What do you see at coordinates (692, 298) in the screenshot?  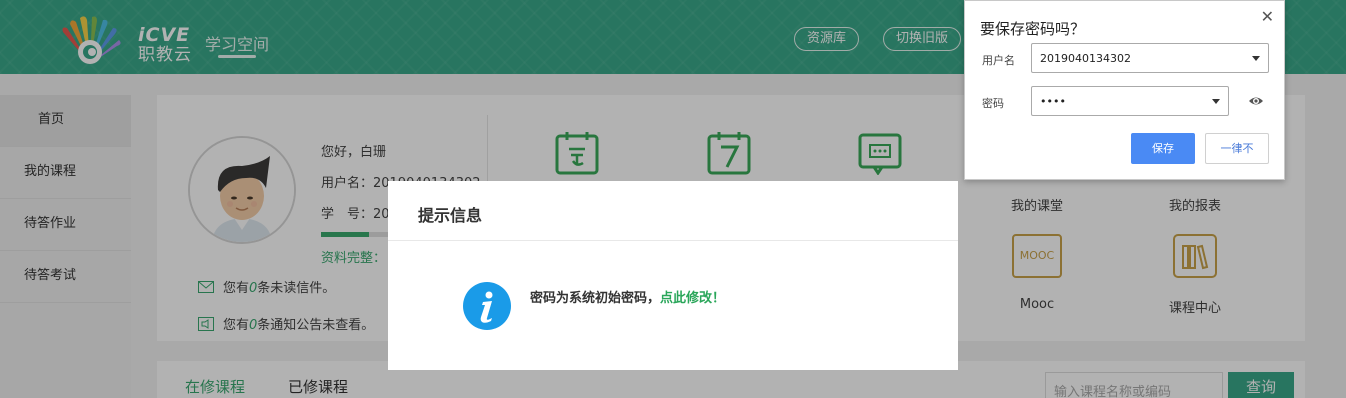 I see `change-password-link: 点此修改！` at bounding box center [692, 298].